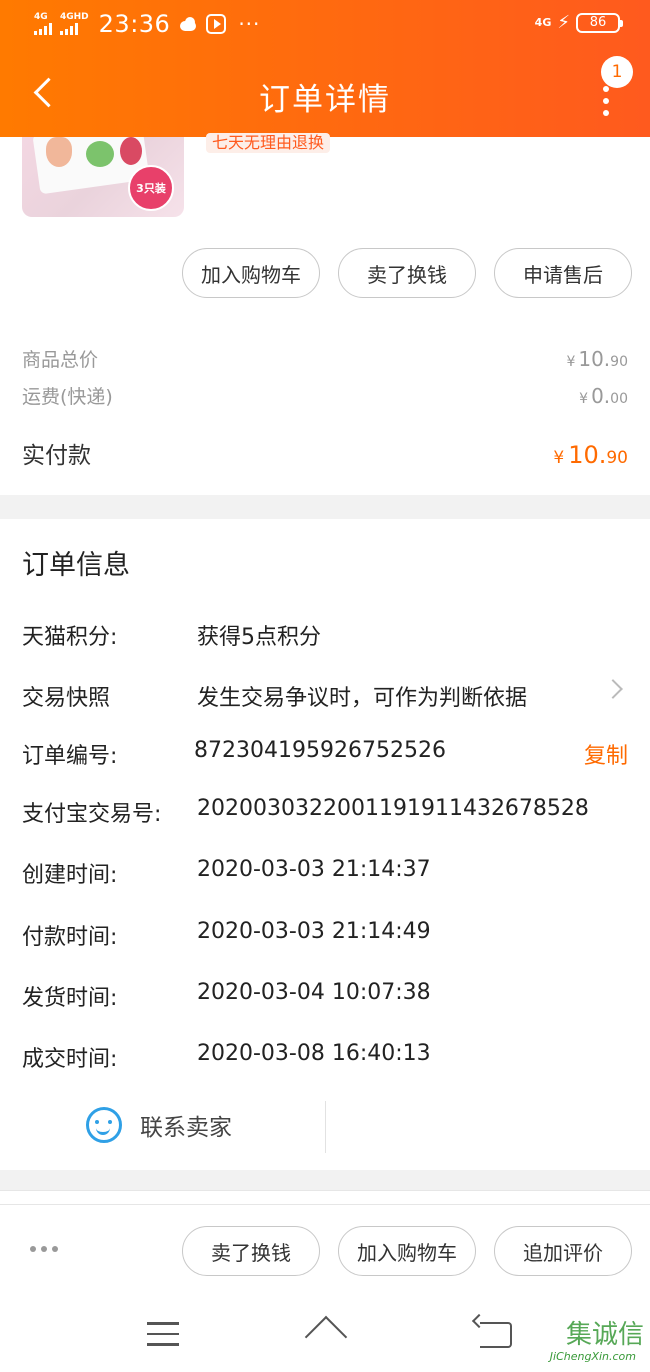 The width and height of the screenshot is (650, 1372). I want to click on row-value: 2020-03-04 10:07:38, so click(314, 992).